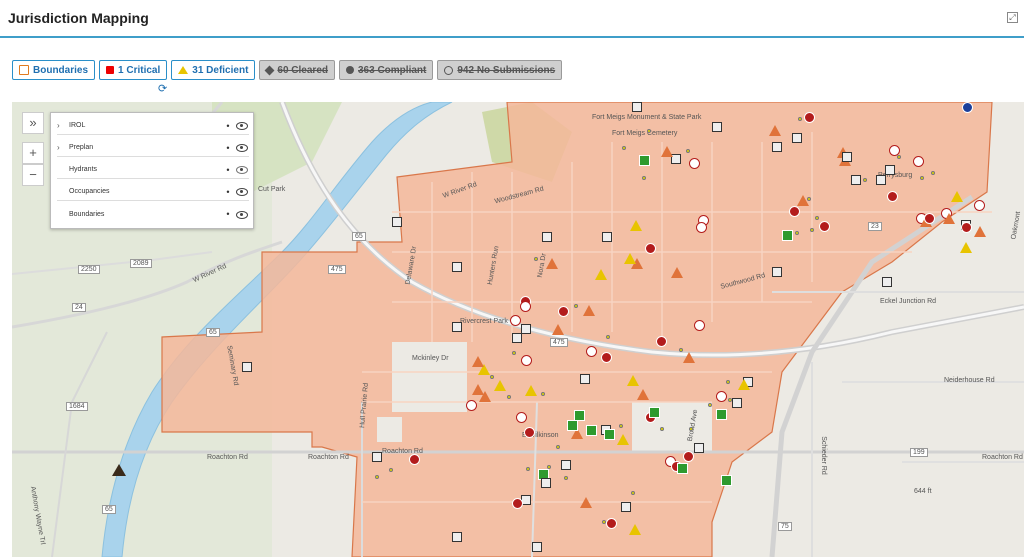 This screenshot has height=557, width=1024. Describe the element at coordinates (386, 70) in the screenshot. I see `compliant-filter-button: 363 Compliant` at that location.